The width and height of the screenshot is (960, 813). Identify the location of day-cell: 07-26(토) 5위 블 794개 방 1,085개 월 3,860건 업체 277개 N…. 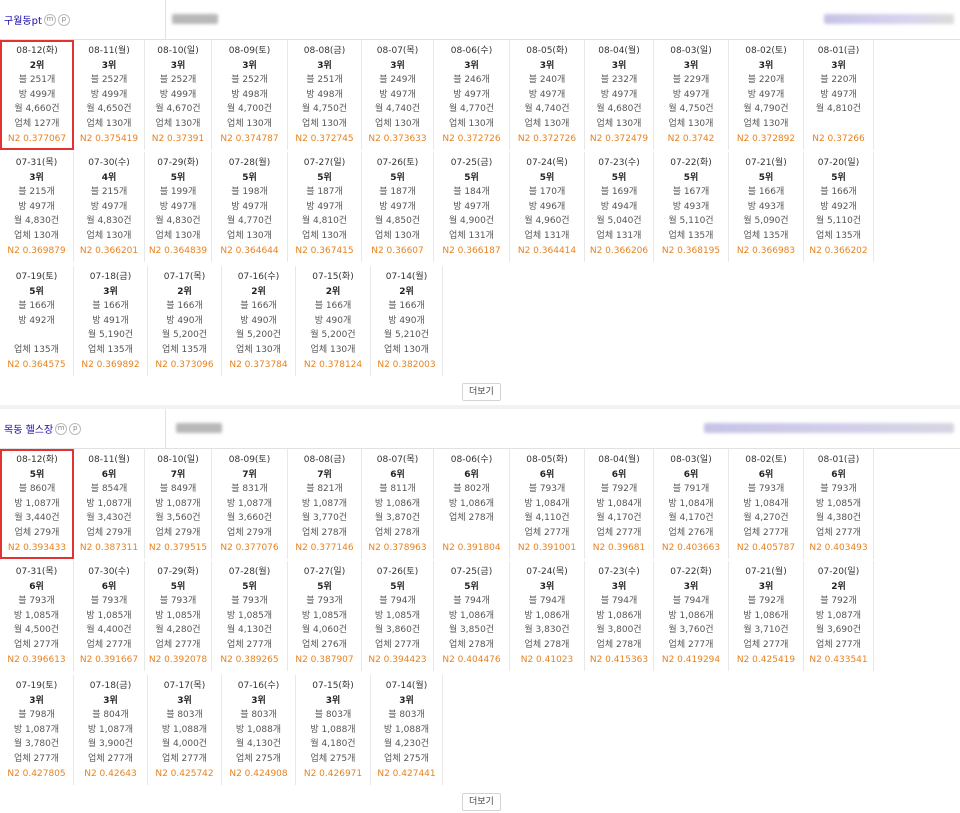
(398, 616).